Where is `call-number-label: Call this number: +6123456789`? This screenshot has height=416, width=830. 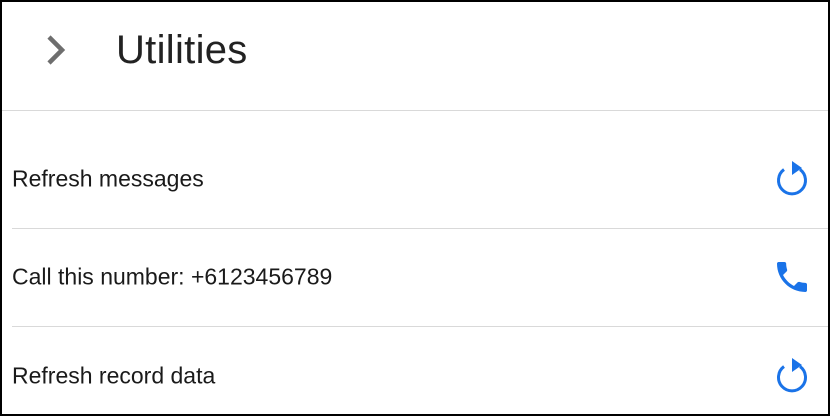
call-number-label: Call this number: +6123456789 is located at coordinates (172, 276).